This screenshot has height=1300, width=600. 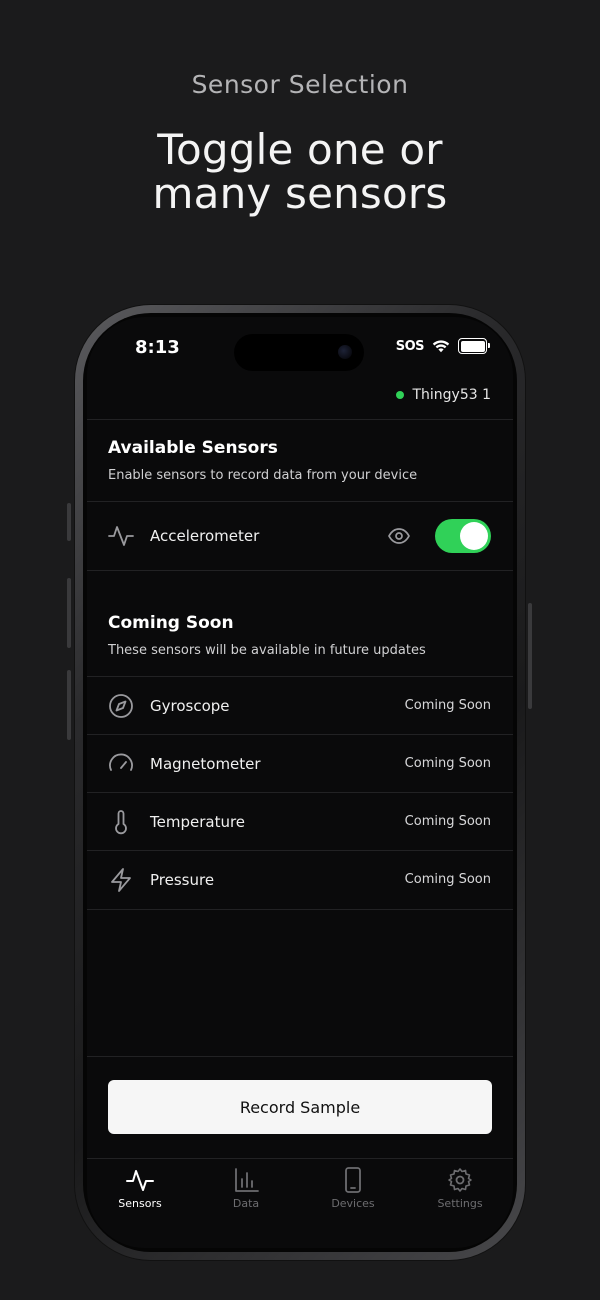 I want to click on coming-soon-title: Coming Soon, so click(x=171, y=623).